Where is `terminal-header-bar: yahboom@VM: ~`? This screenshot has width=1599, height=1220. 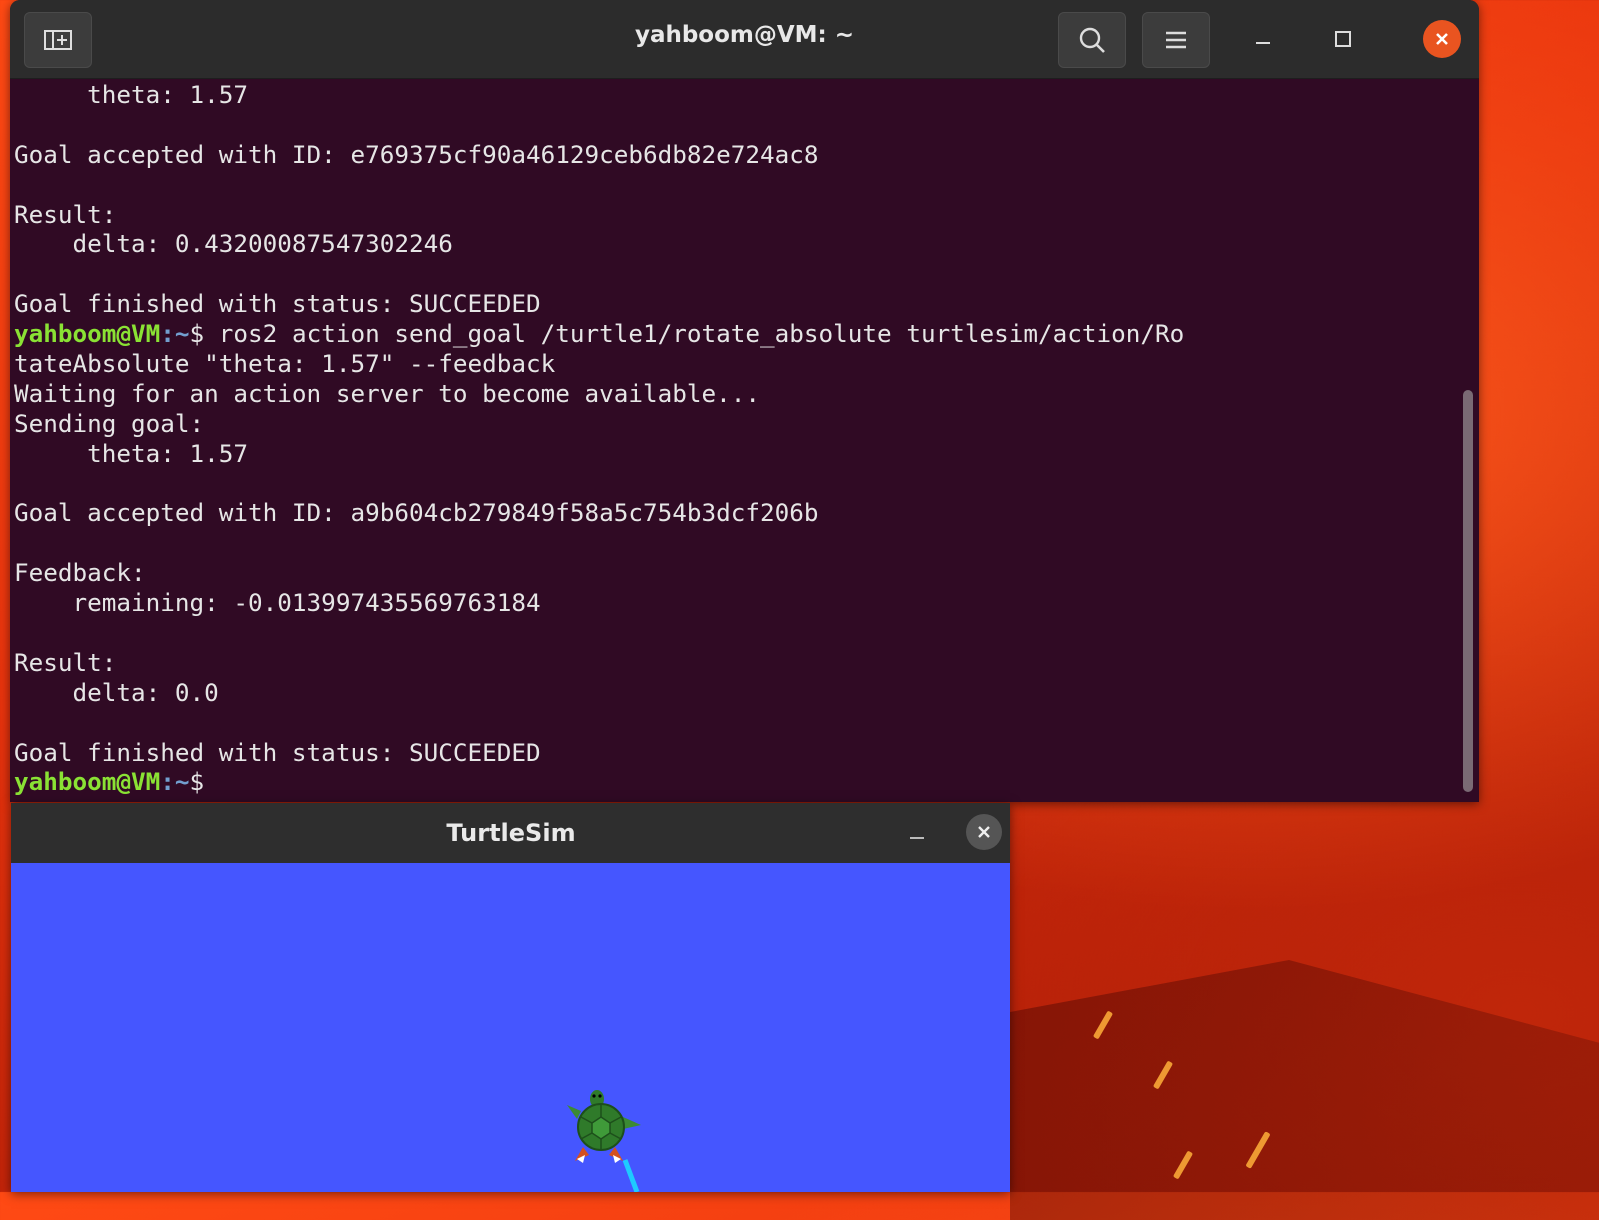 terminal-header-bar: yahboom@VM: ~ is located at coordinates (744, 39).